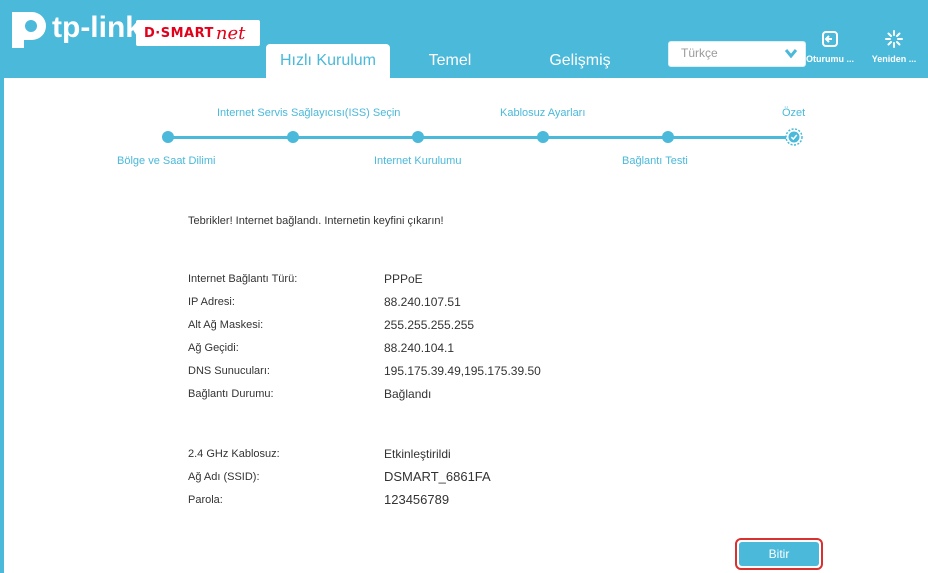  I want to click on summary-value: Bağlandı, so click(408, 394).